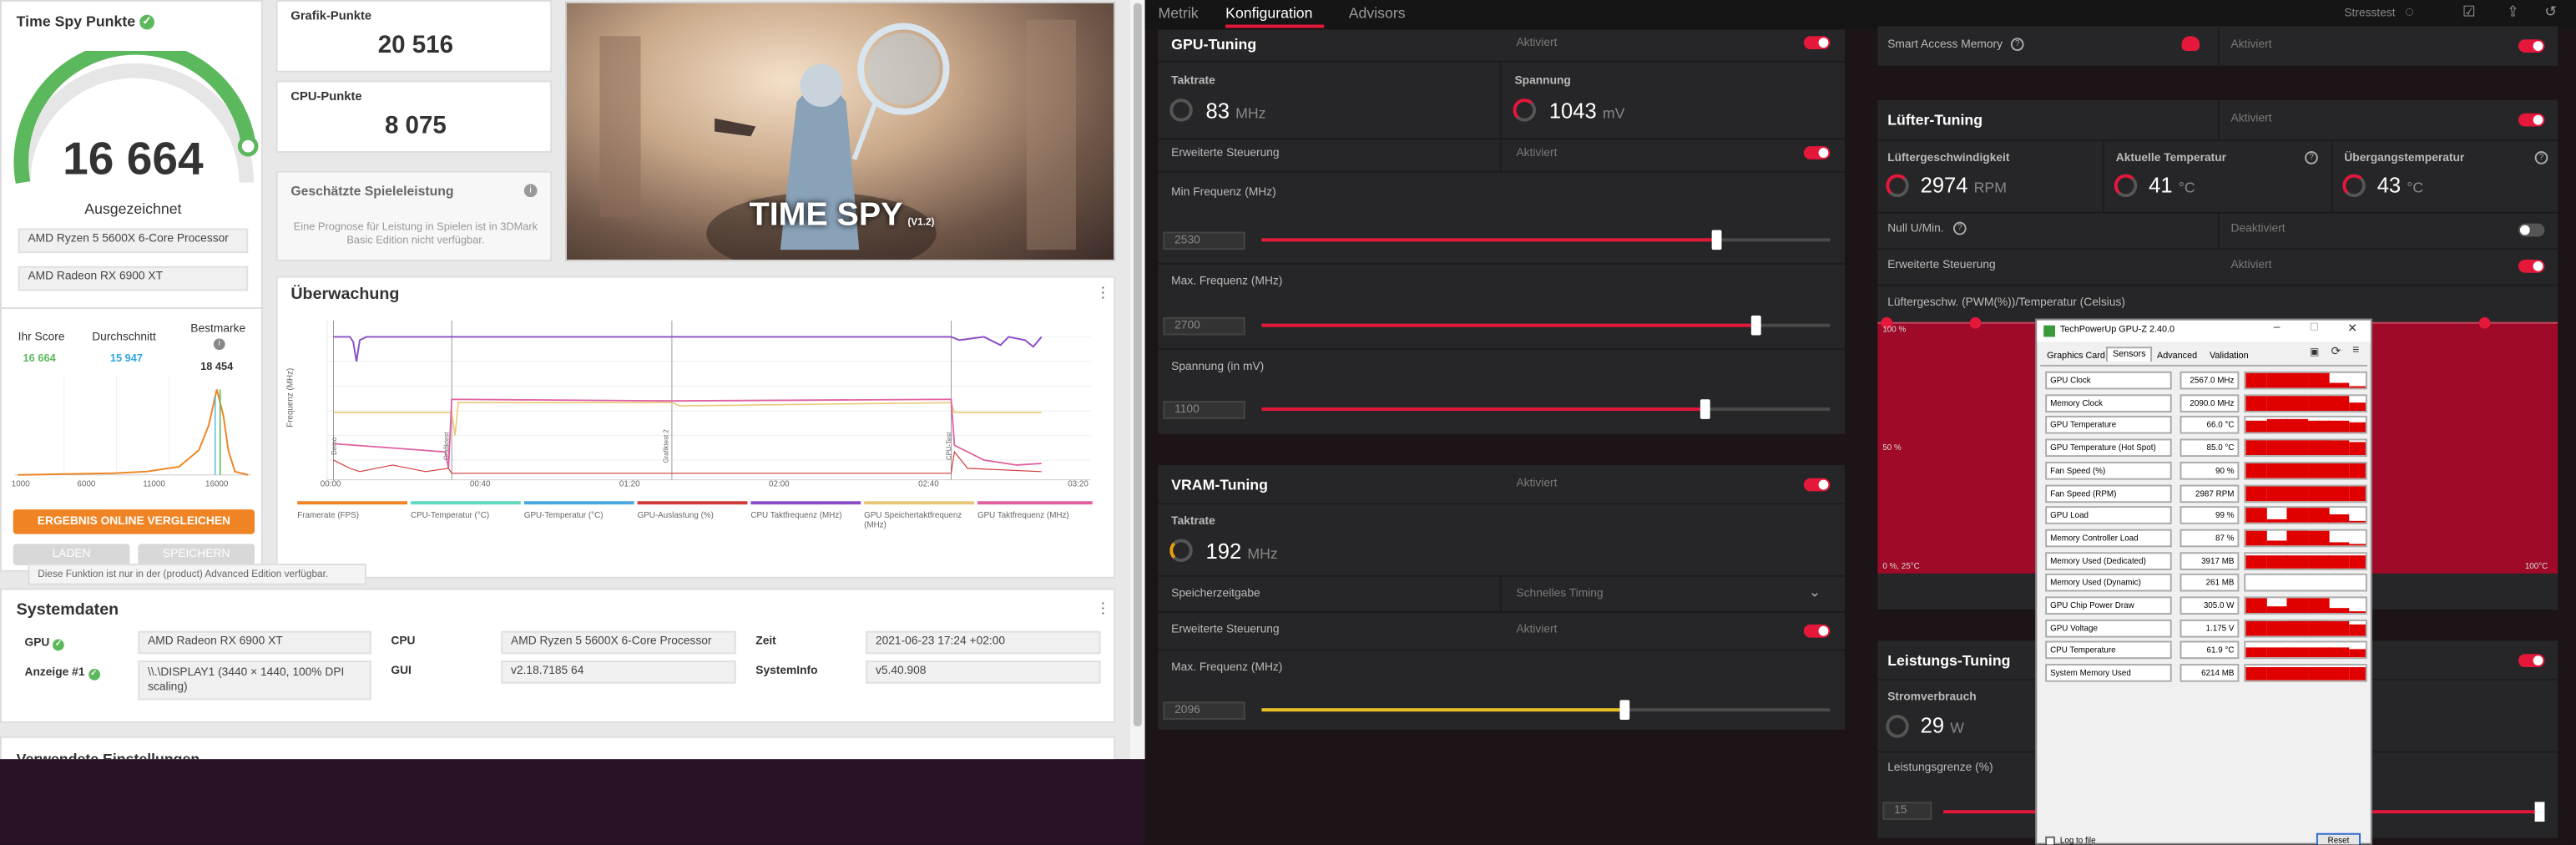  Describe the element at coordinates (2108, 605) in the screenshot. I see `gpuz-sensor-name: GPU Chip Power Draw` at that location.